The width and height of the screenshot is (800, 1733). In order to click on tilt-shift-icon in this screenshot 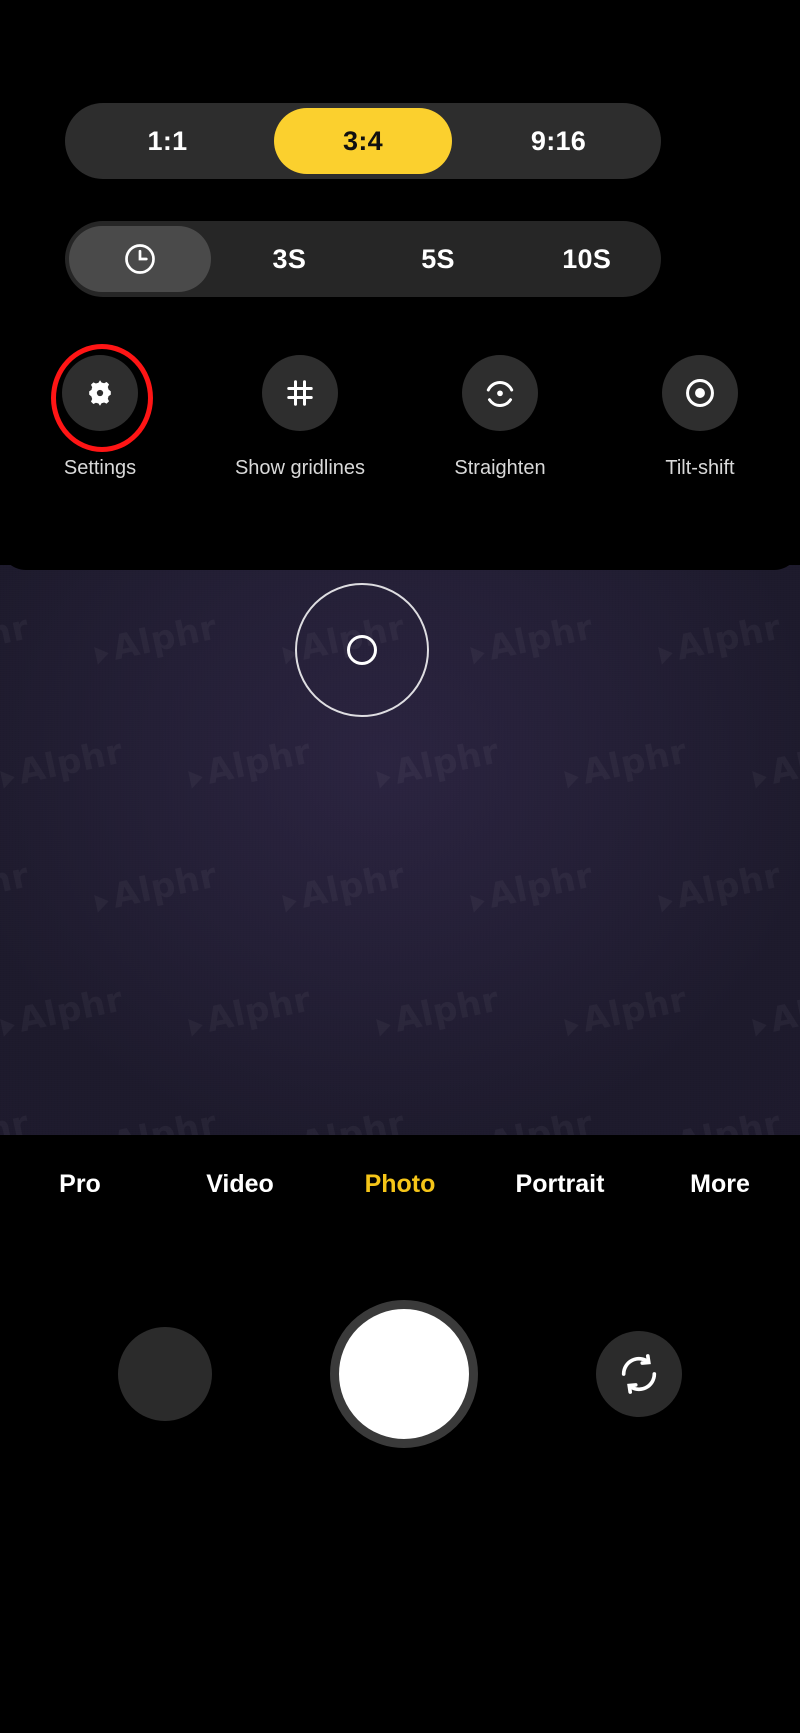, I will do `click(700, 393)`.